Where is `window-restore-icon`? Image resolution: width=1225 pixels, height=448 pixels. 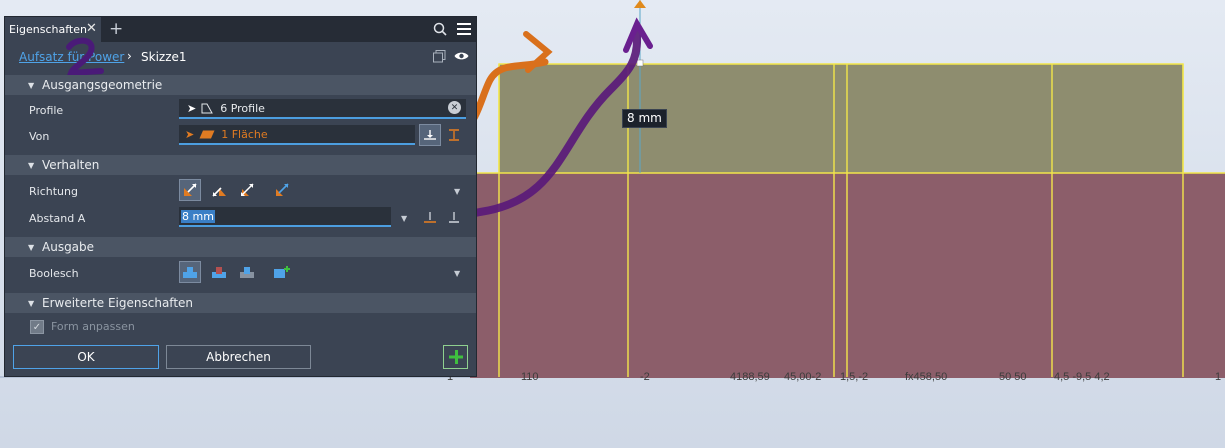 window-restore-icon is located at coordinates (439, 56).